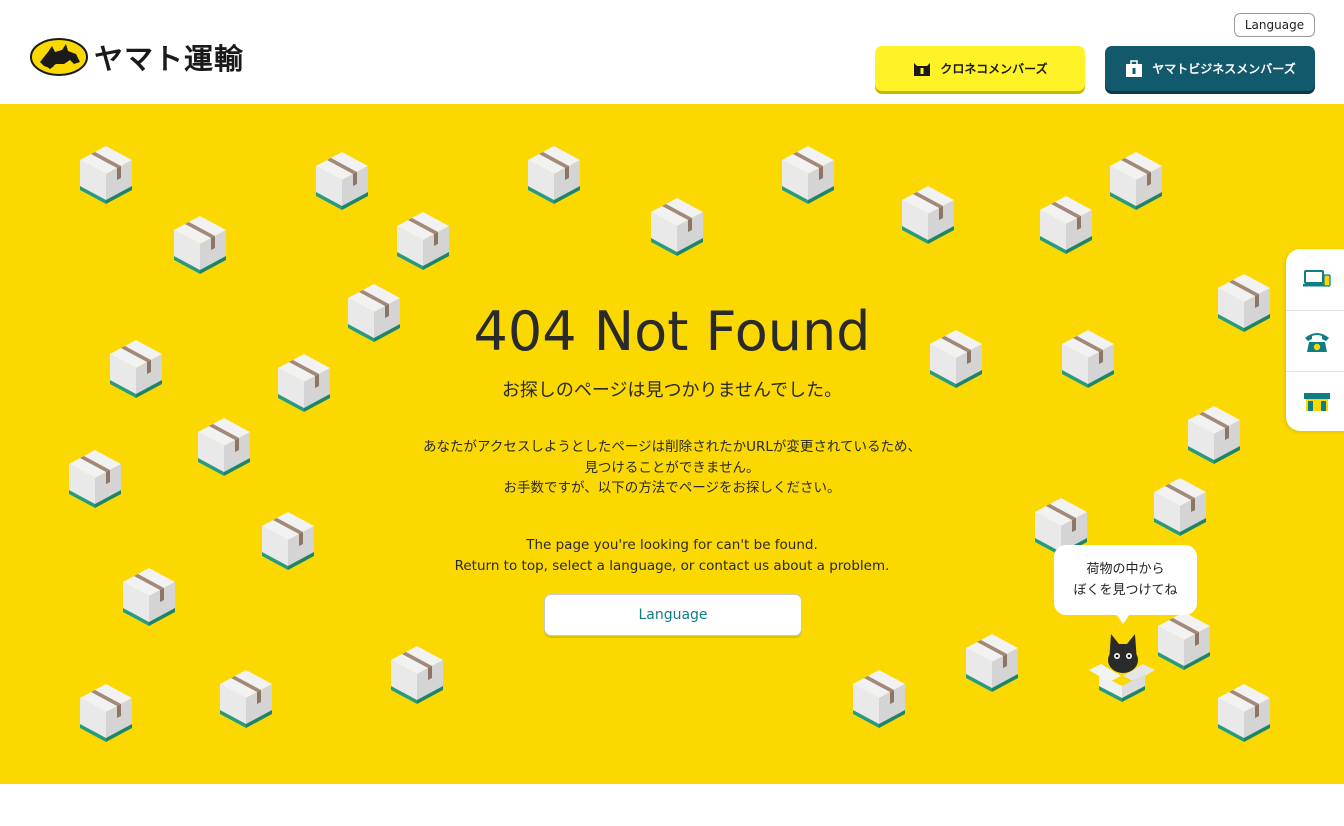 The image size is (1344, 826). Describe the element at coordinates (673, 615) in the screenshot. I see `language-button: Language` at that location.